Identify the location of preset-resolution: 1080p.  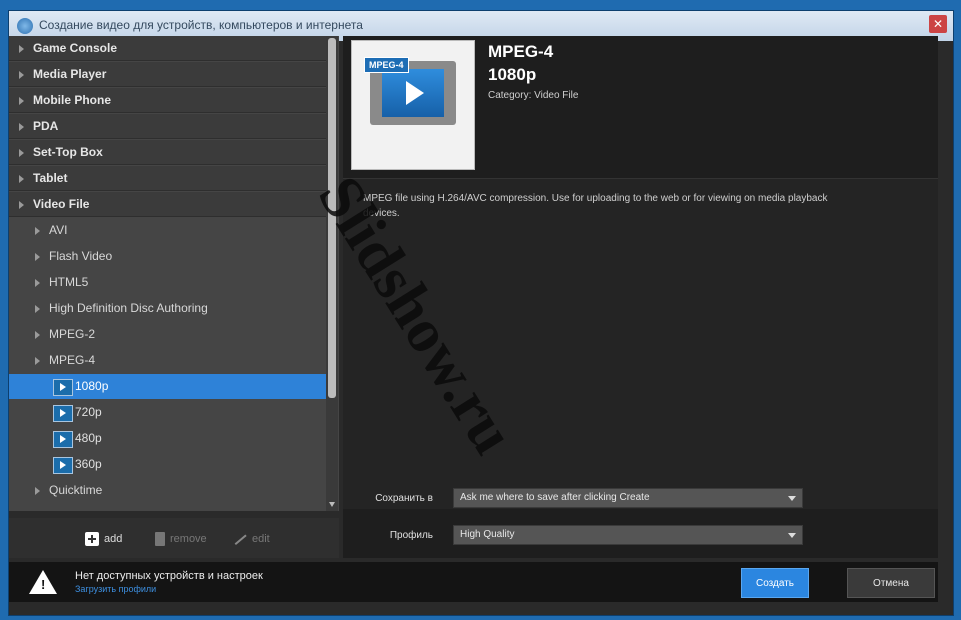
(512, 74).